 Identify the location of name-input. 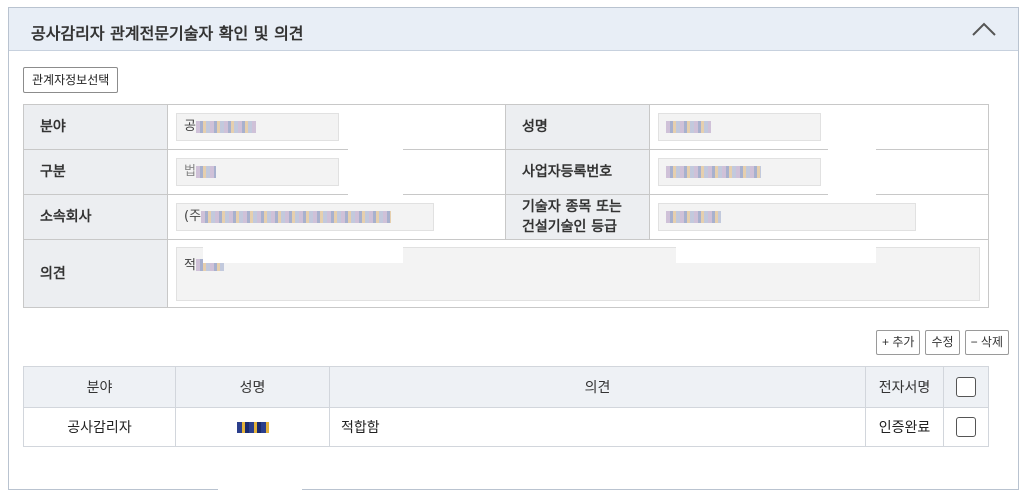
(739, 127).